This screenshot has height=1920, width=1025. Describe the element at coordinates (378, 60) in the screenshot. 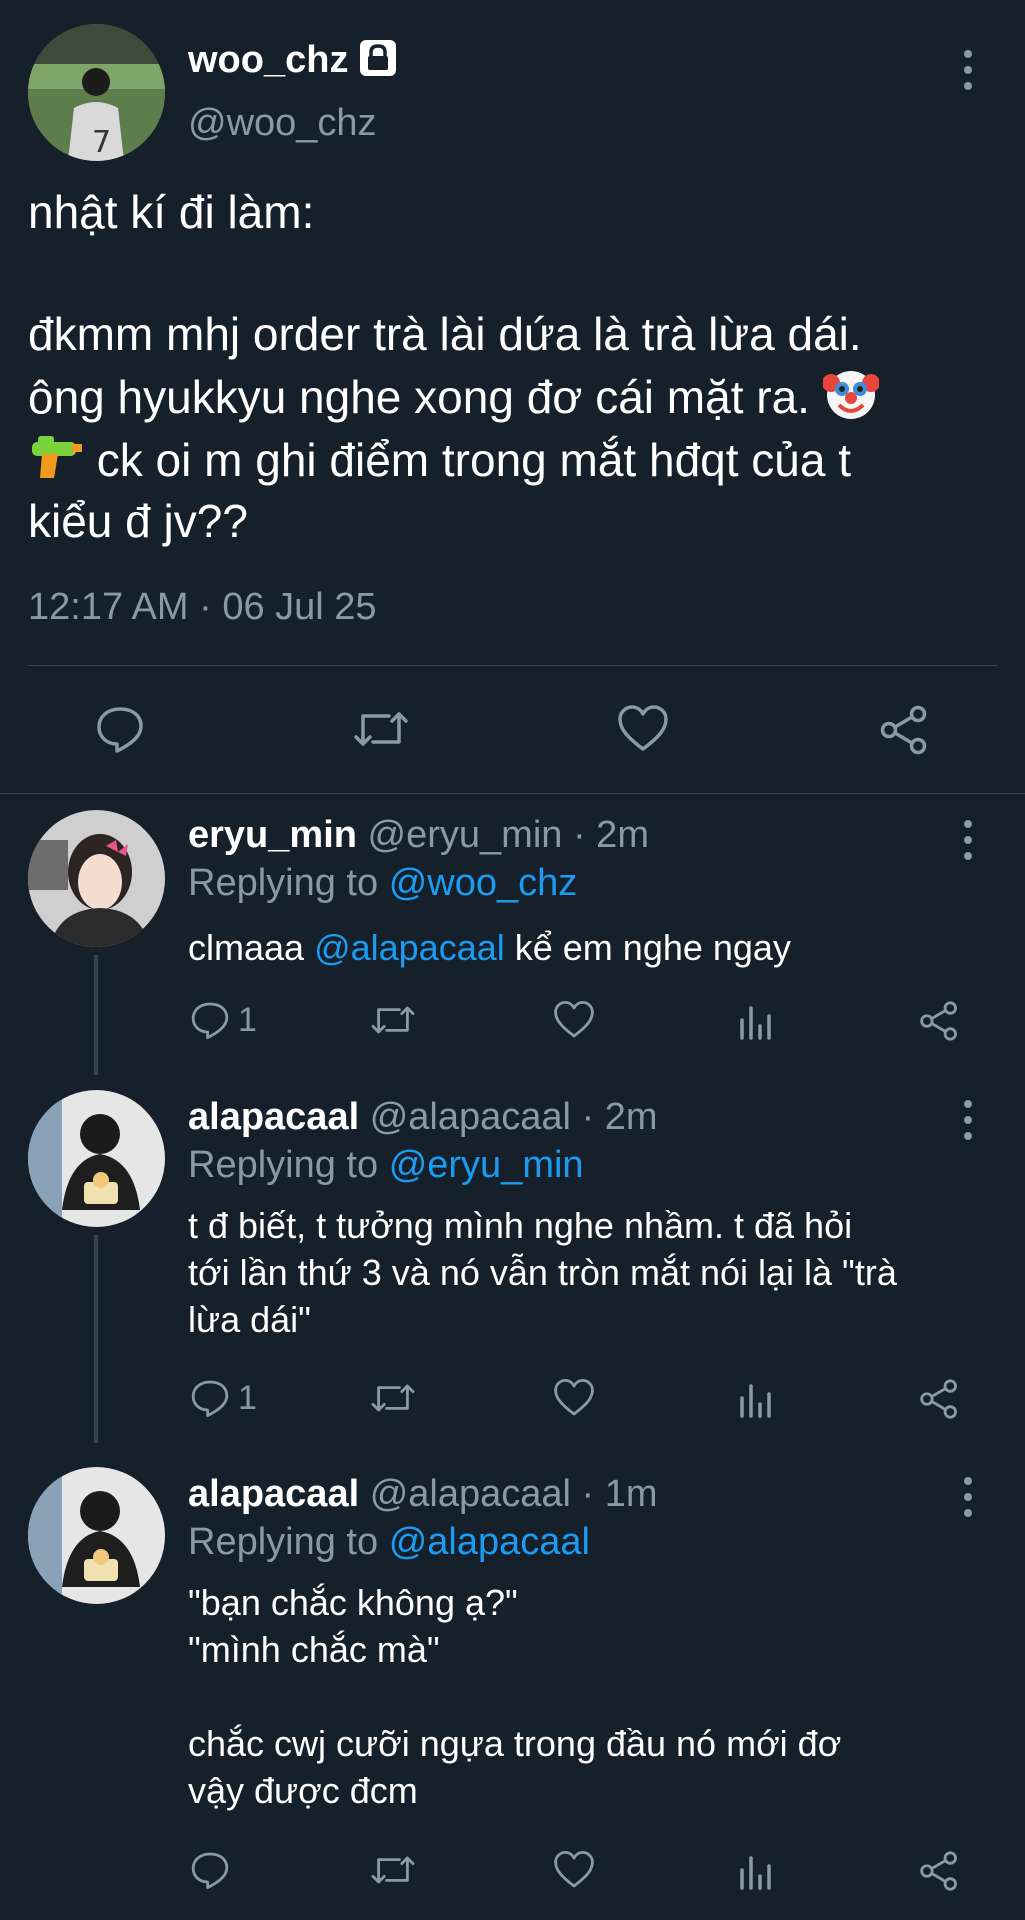

I see `lock-icon` at that location.